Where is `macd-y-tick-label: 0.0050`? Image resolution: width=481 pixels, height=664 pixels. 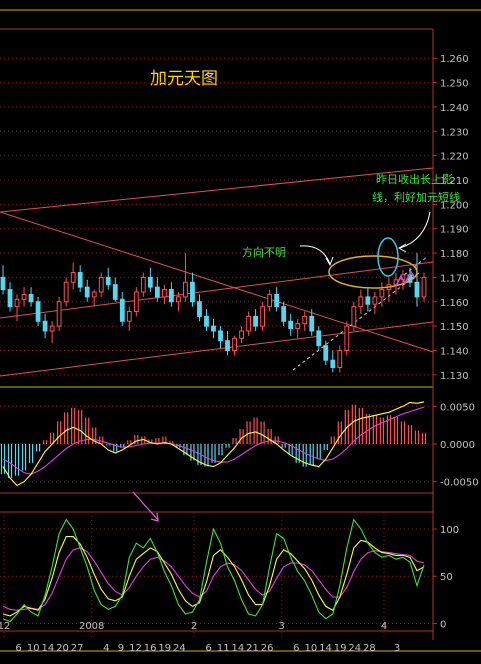 macd-y-tick-label: 0.0050 is located at coordinates (457, 407).